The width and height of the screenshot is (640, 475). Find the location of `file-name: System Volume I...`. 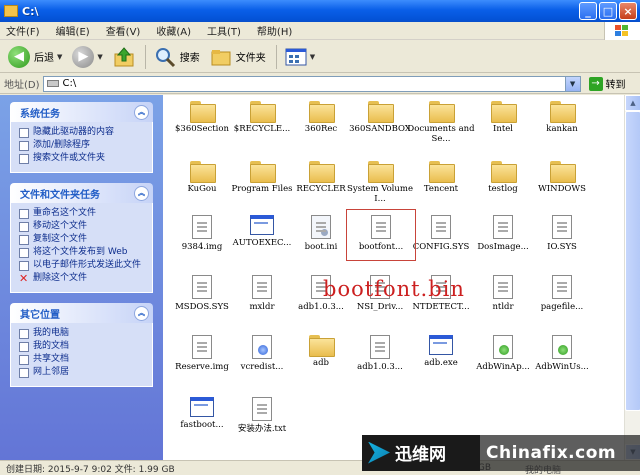

file-name: System Volume I... is located at coordinates (380, 194).